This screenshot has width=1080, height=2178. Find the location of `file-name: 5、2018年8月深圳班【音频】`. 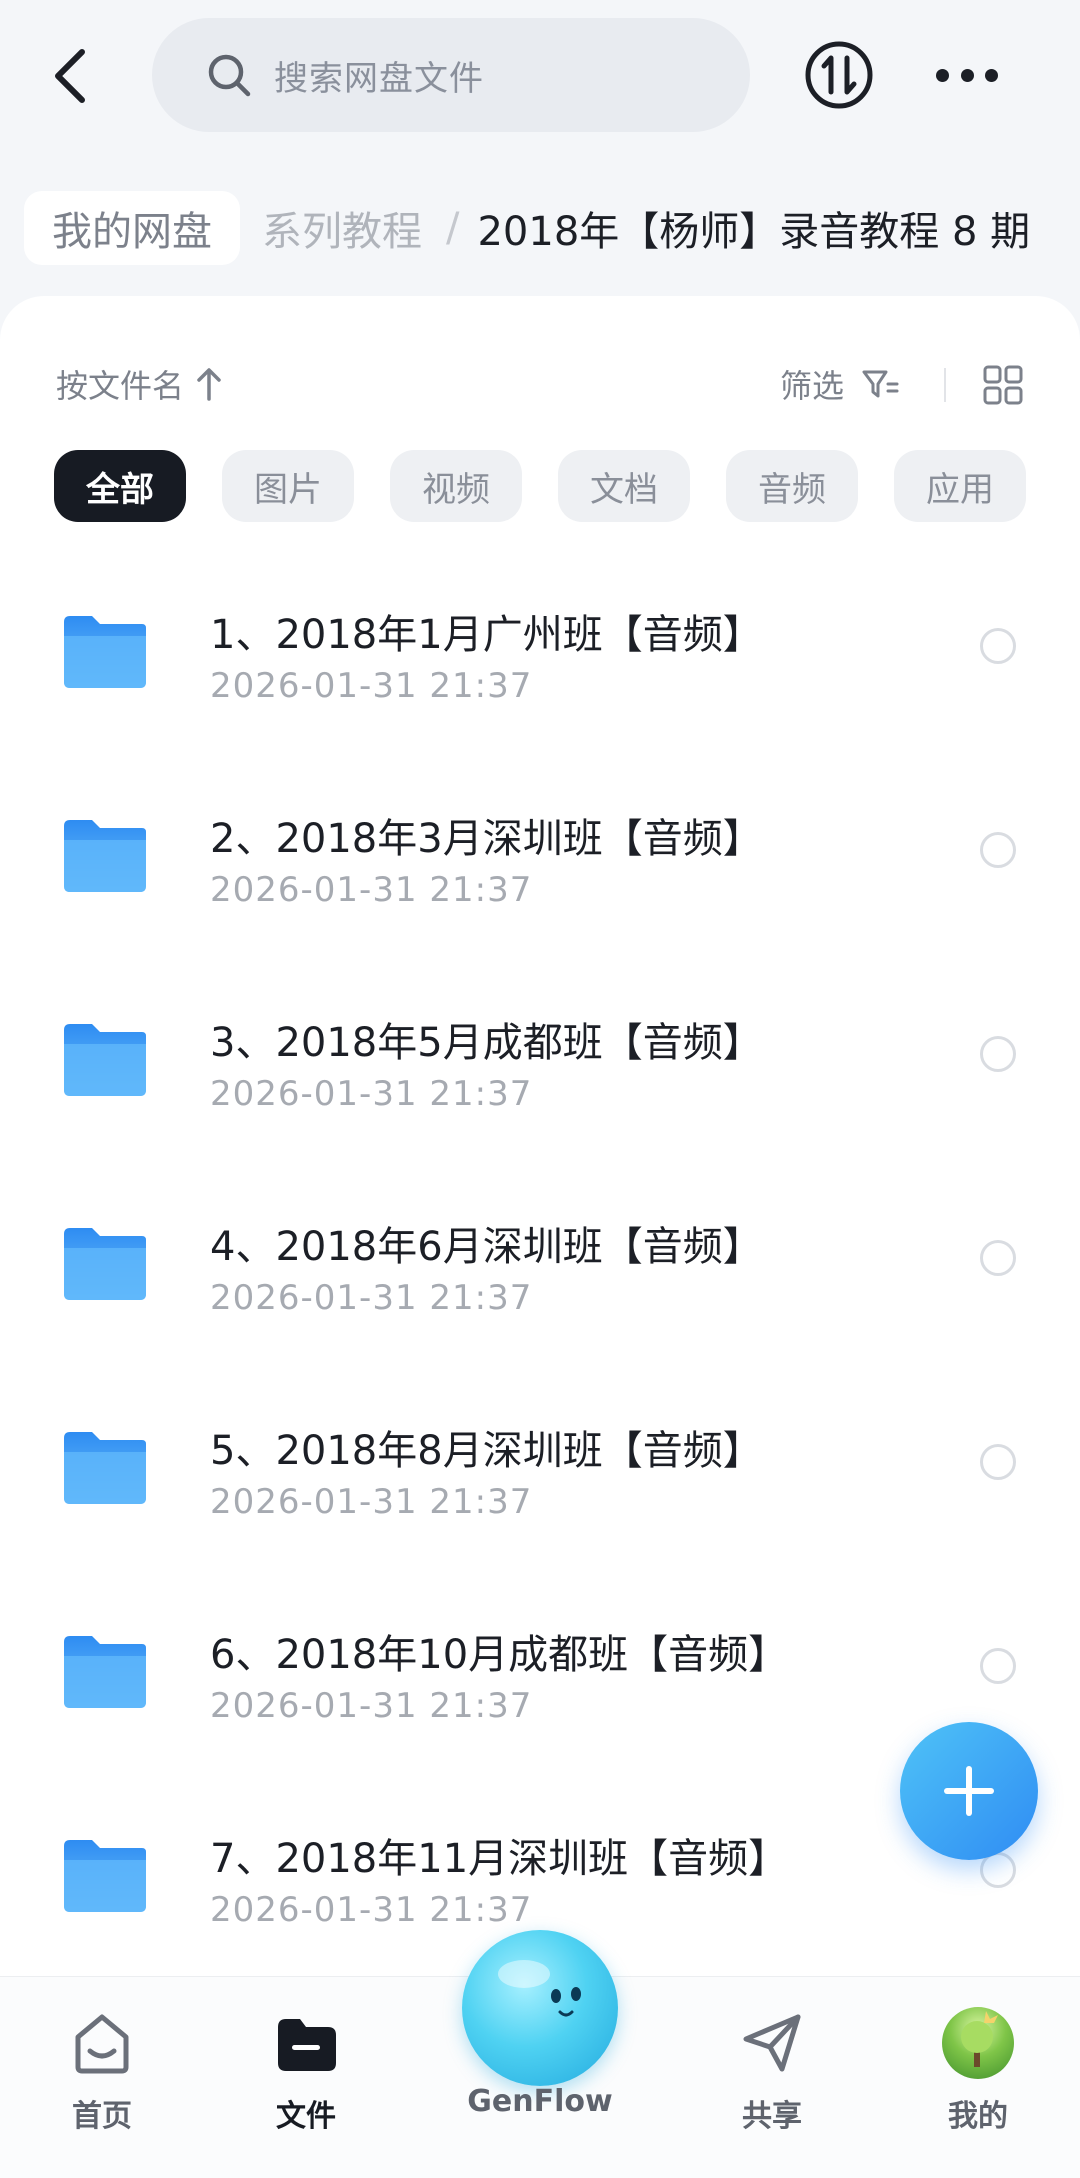

file-name: 5、2018年8月深圳班【音频】 is located at coordinates (486, 1451).